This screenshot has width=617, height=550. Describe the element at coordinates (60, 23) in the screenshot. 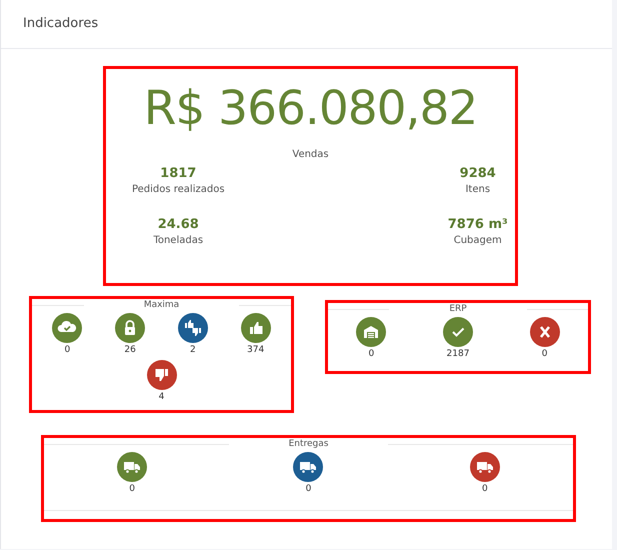

I see `page-title: Indicadores` at that location.